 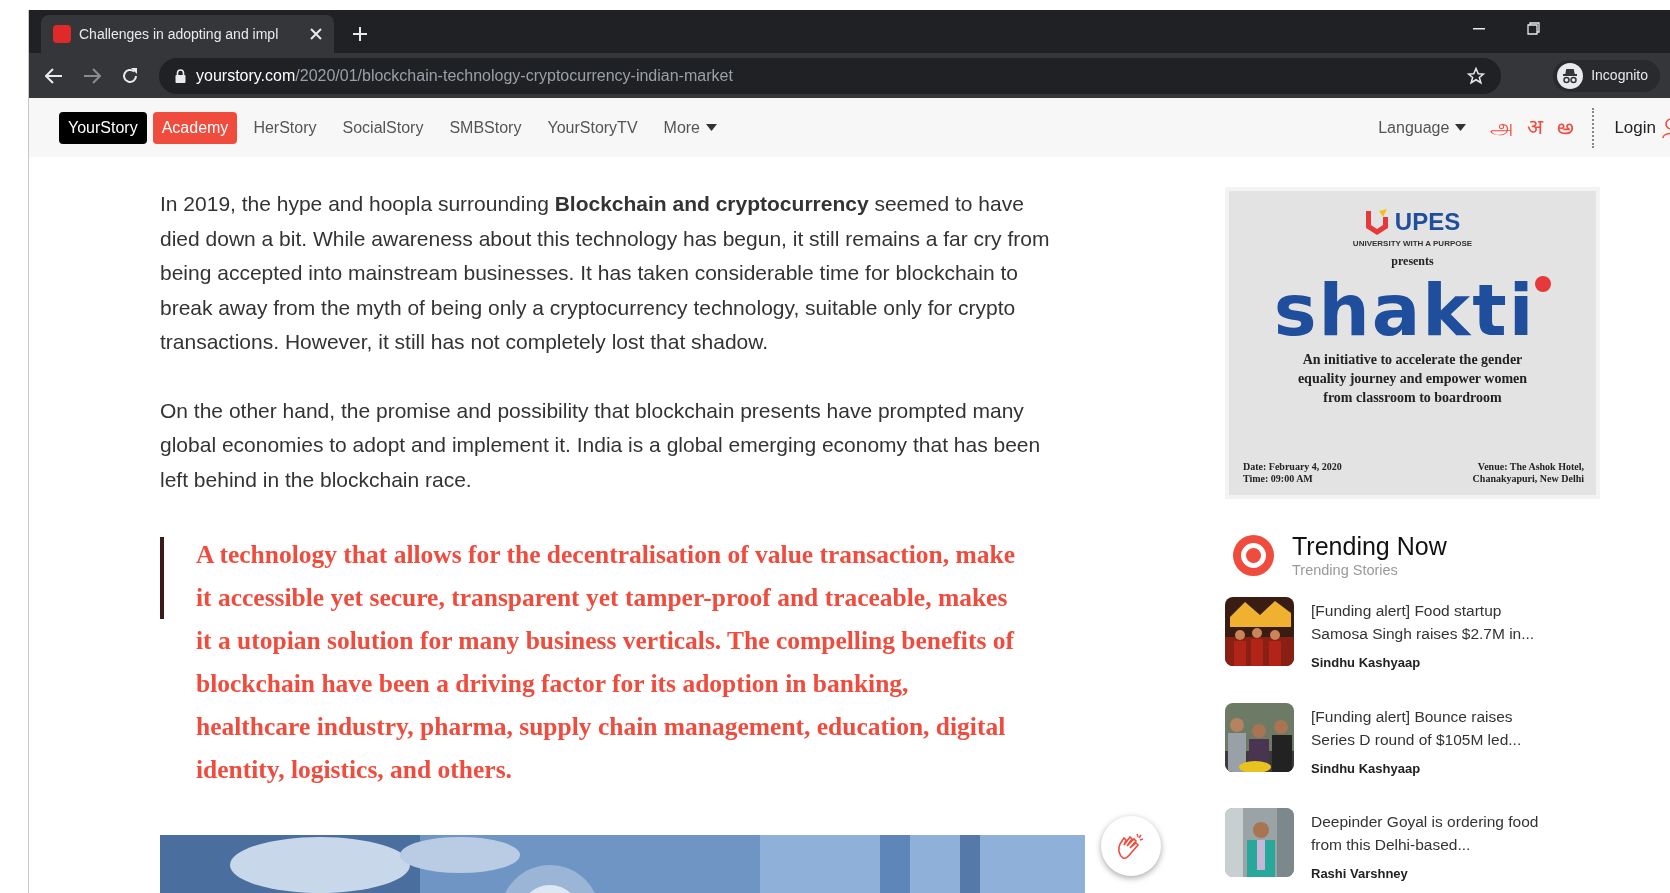 What do you see at coordinates (285, 127) in the screenshot?
I see `nav-link: HerStory` at bounding box center [285, 127].